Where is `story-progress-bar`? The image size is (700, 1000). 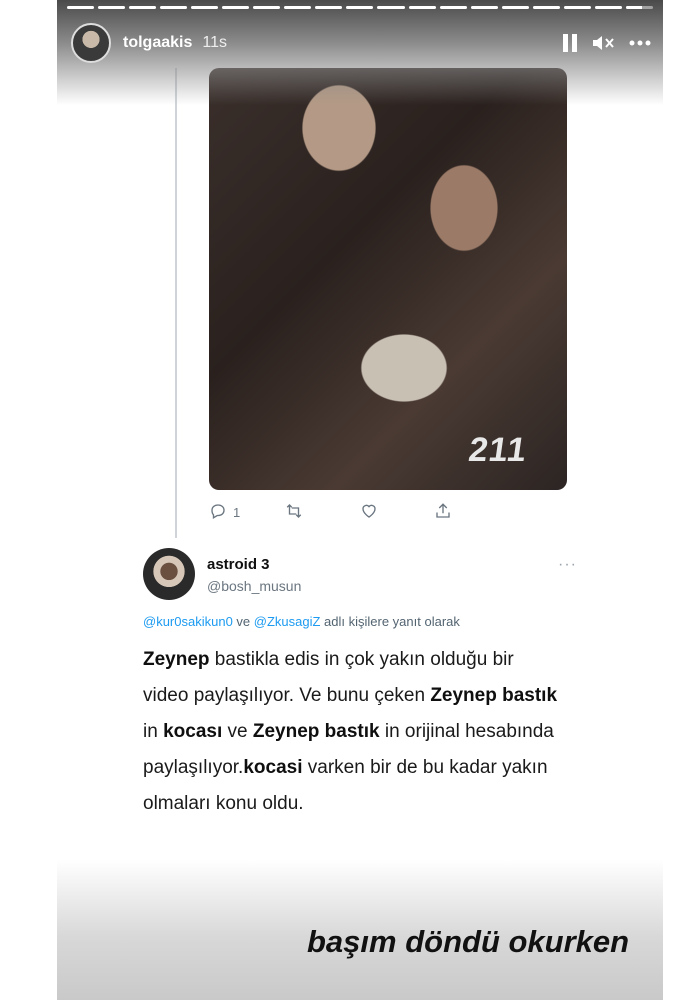 story-progress-bar is located at coordinates (360, 7).